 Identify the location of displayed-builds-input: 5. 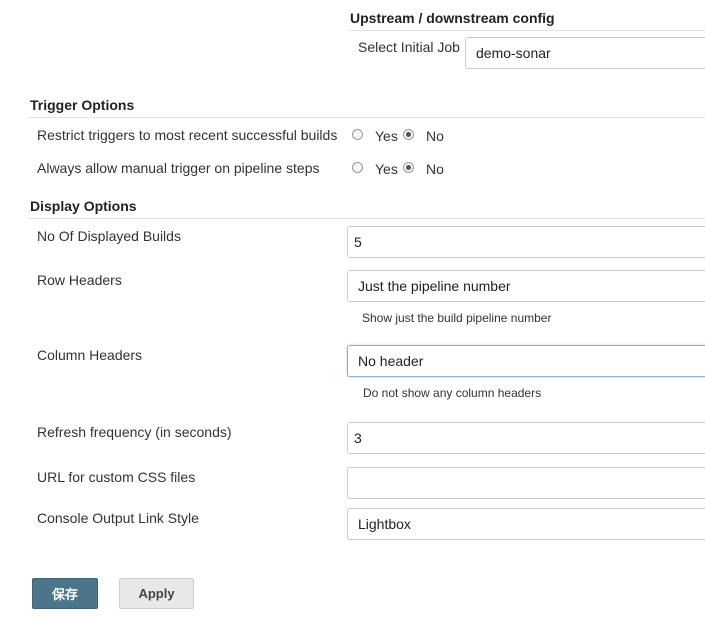
(526, 242).